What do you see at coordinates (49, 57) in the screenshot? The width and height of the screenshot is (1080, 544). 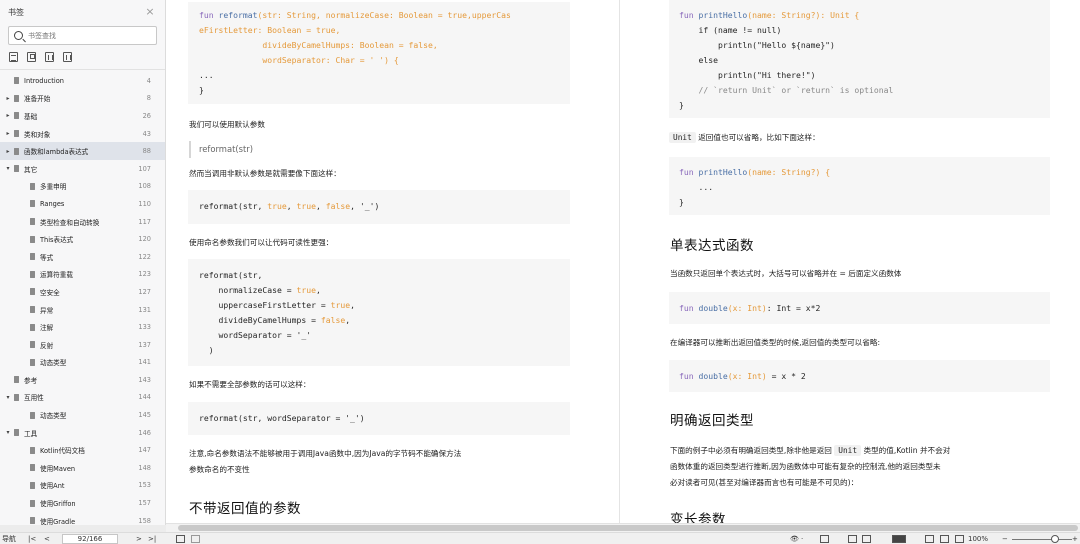 I see `add-bookmark-icon` at bounding box center [49, 57].